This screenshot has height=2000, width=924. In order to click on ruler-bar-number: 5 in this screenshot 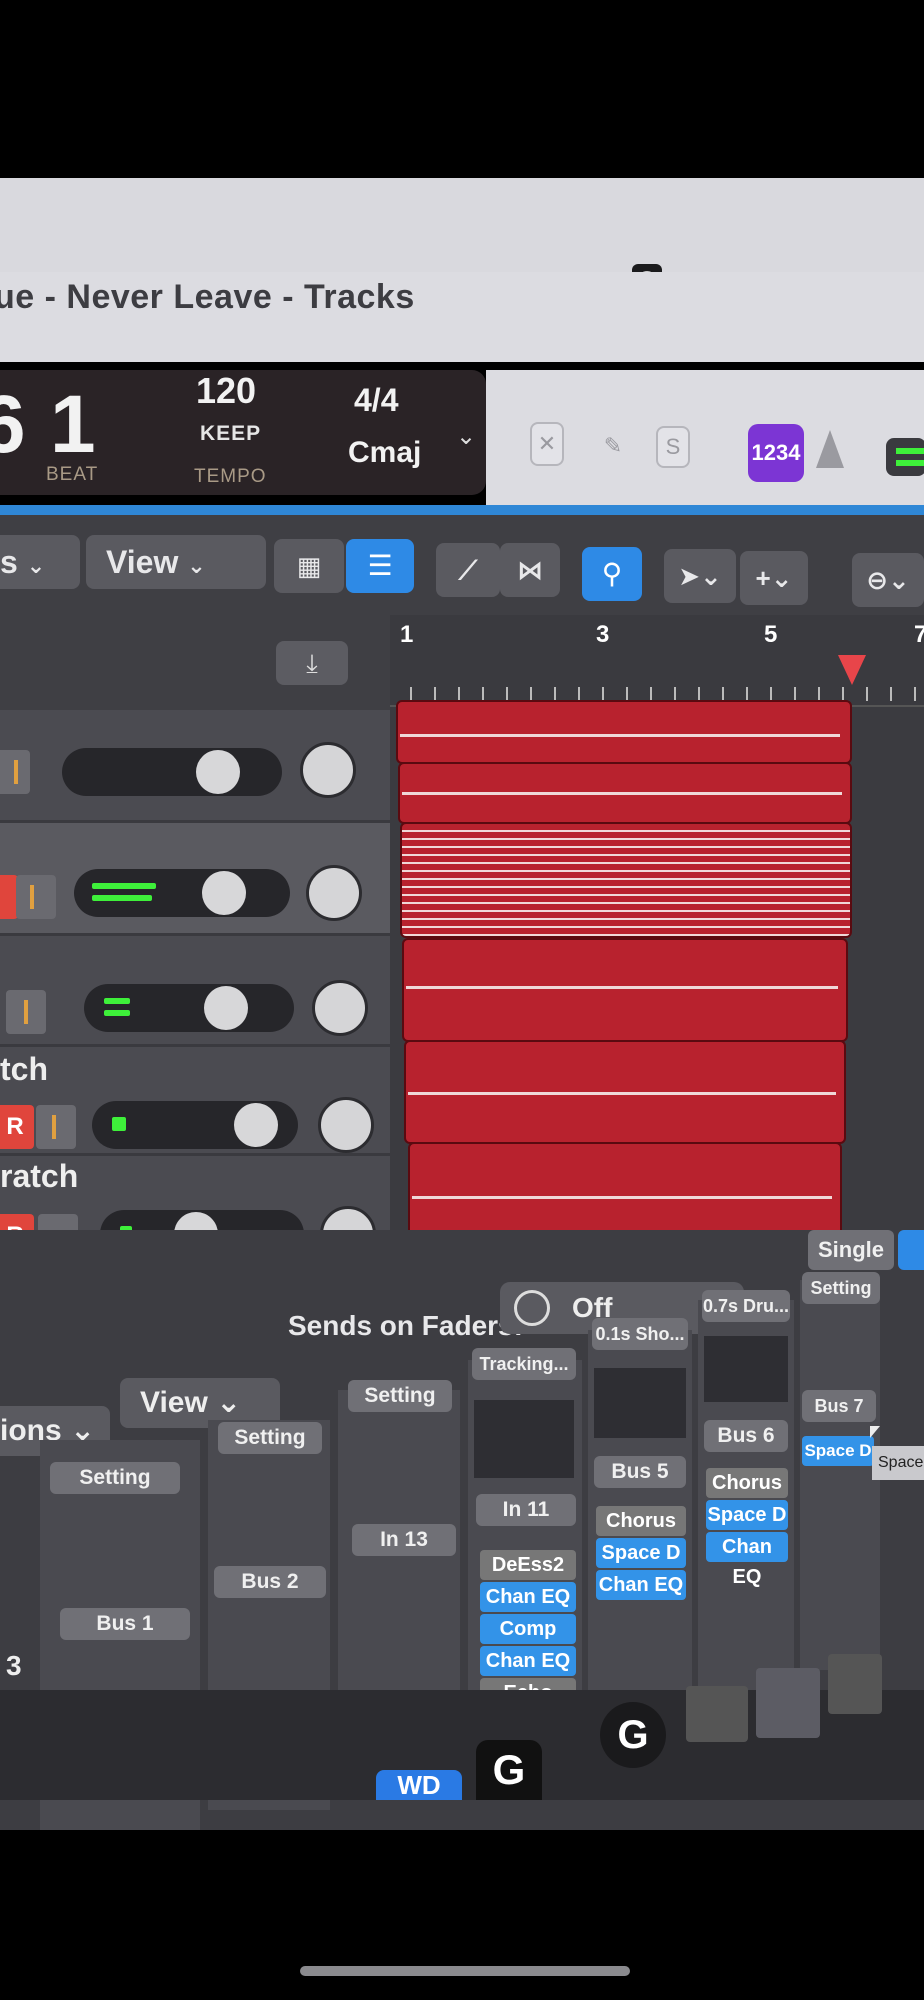, I will do `click(771, 634)`.